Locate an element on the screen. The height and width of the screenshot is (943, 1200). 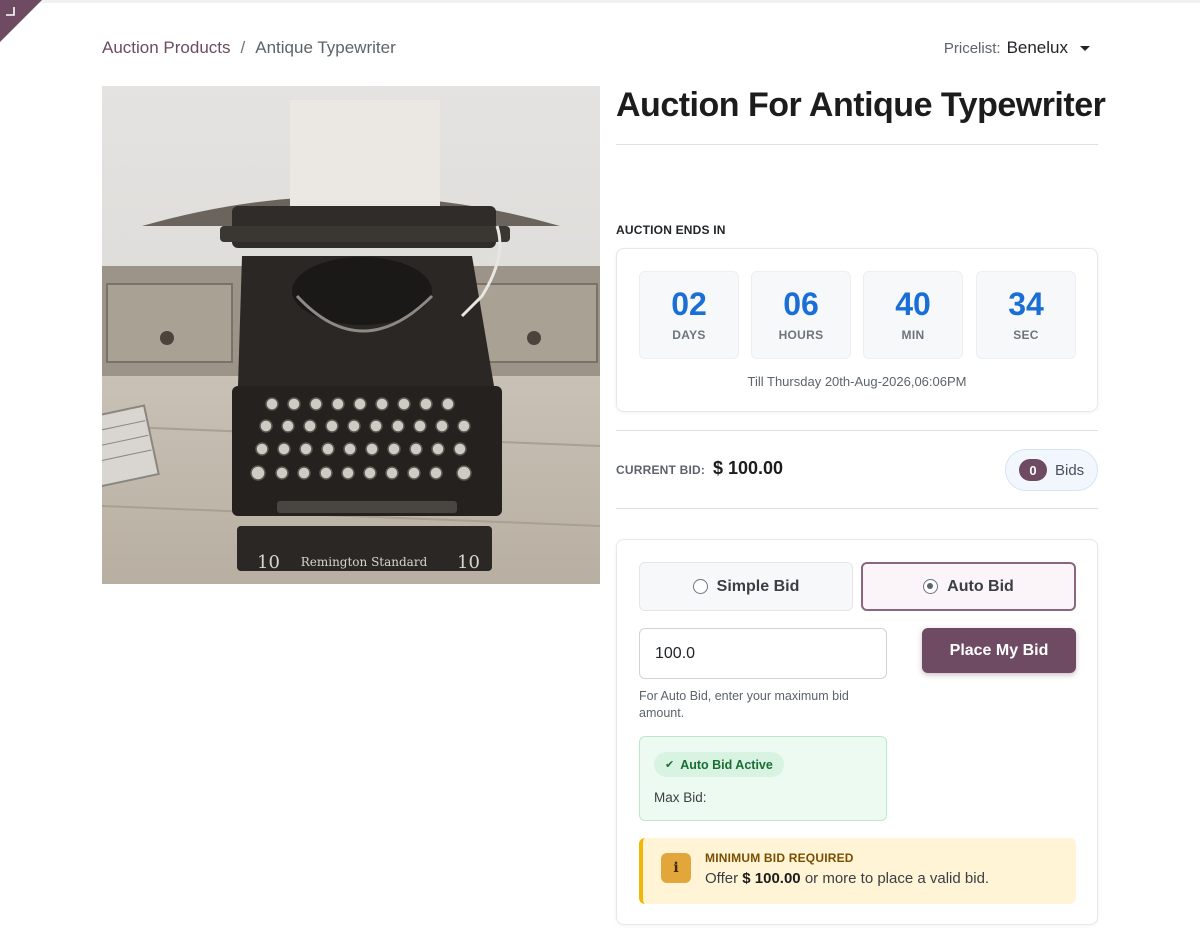
auto-bid-option: Auto Bid is located at coordinates (968, 586).